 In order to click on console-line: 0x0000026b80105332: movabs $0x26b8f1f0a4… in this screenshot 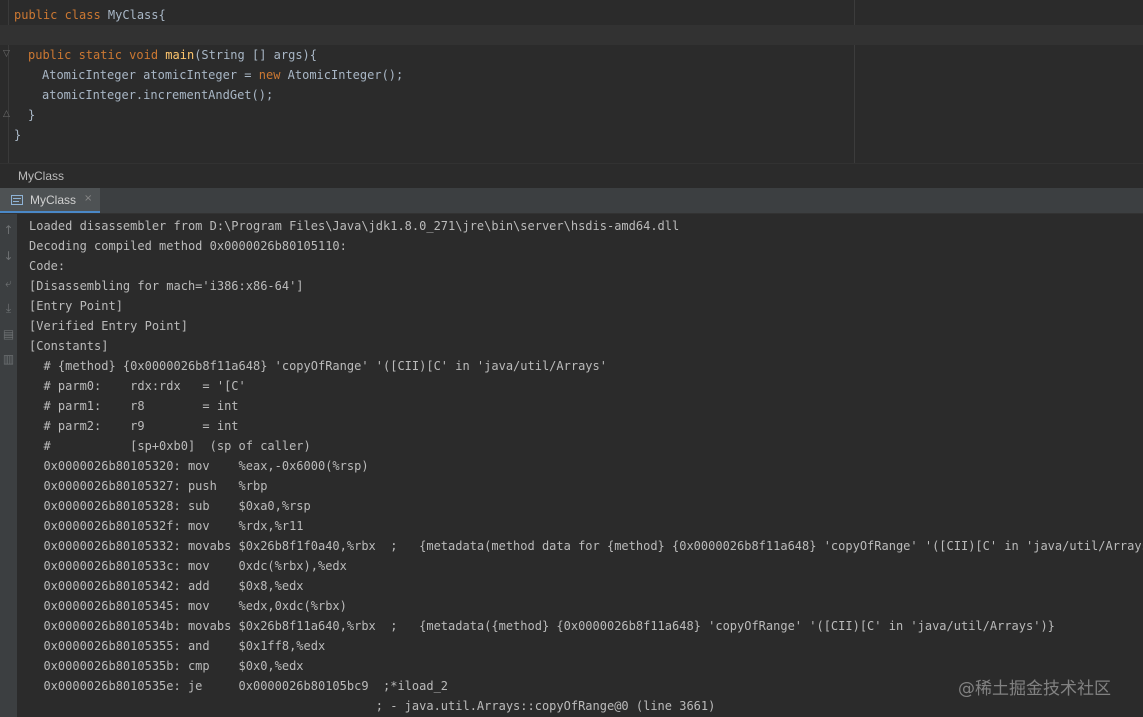, I will do `click(586, 546)`.